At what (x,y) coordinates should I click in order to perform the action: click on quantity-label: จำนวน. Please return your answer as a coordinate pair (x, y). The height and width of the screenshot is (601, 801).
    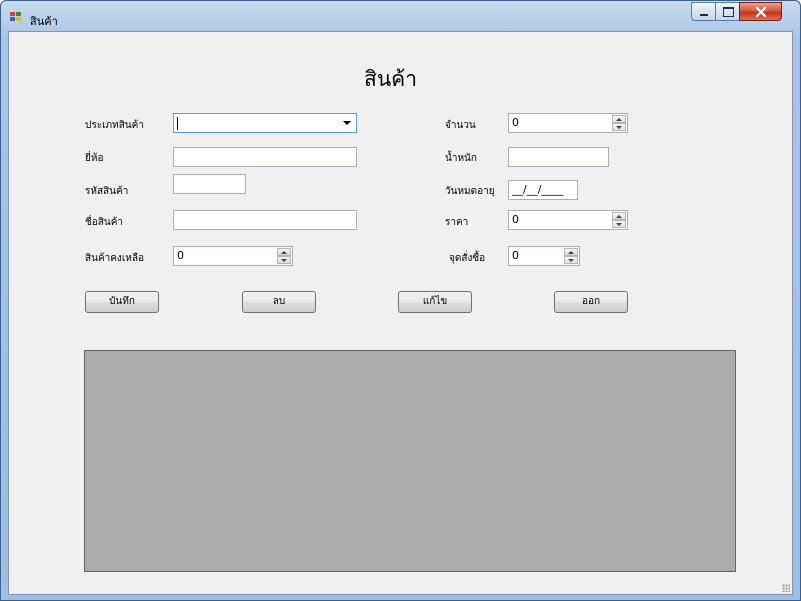
    Looking at the image, I should click on (460, 125).